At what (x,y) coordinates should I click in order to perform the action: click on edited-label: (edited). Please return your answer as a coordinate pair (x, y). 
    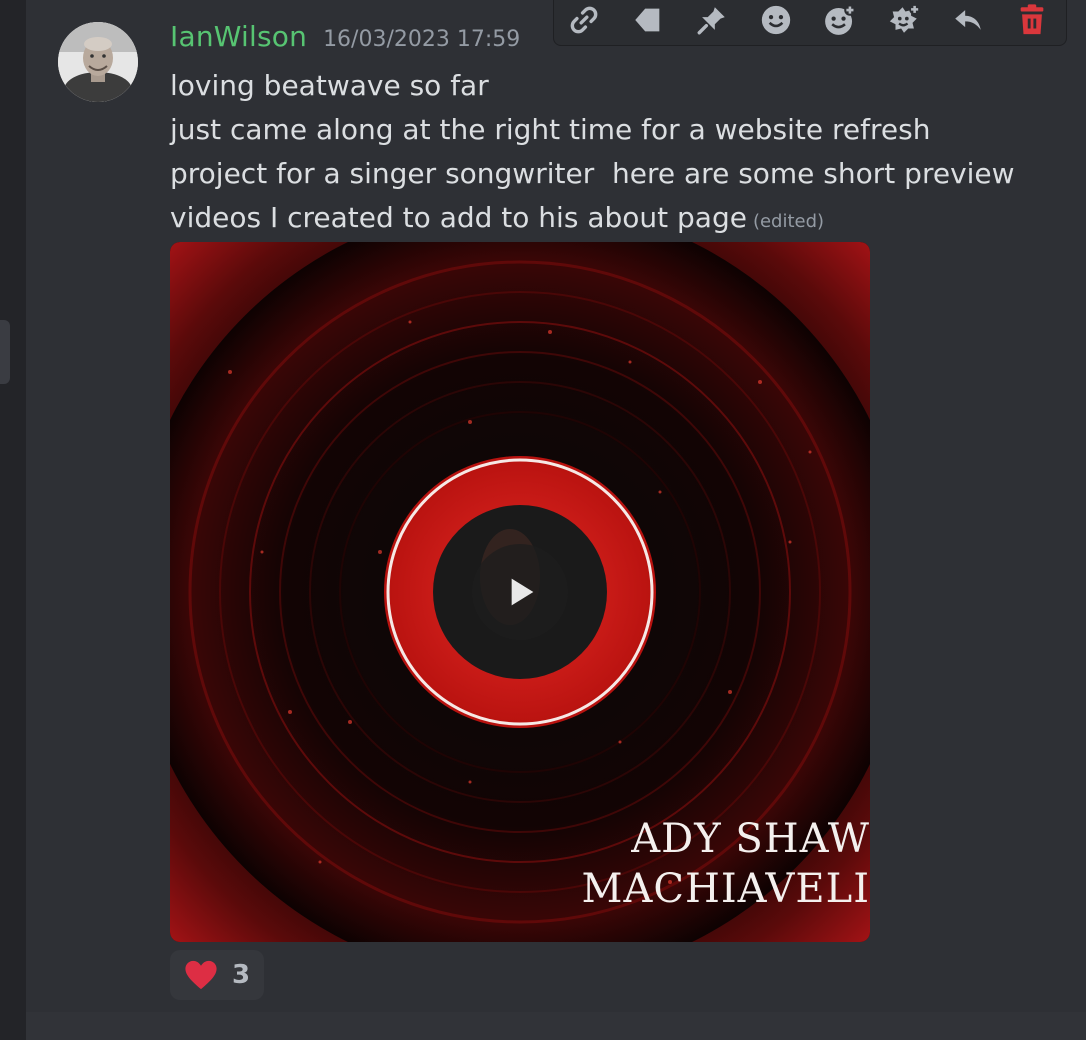
    Looking at the image, I should click on (788, 221).